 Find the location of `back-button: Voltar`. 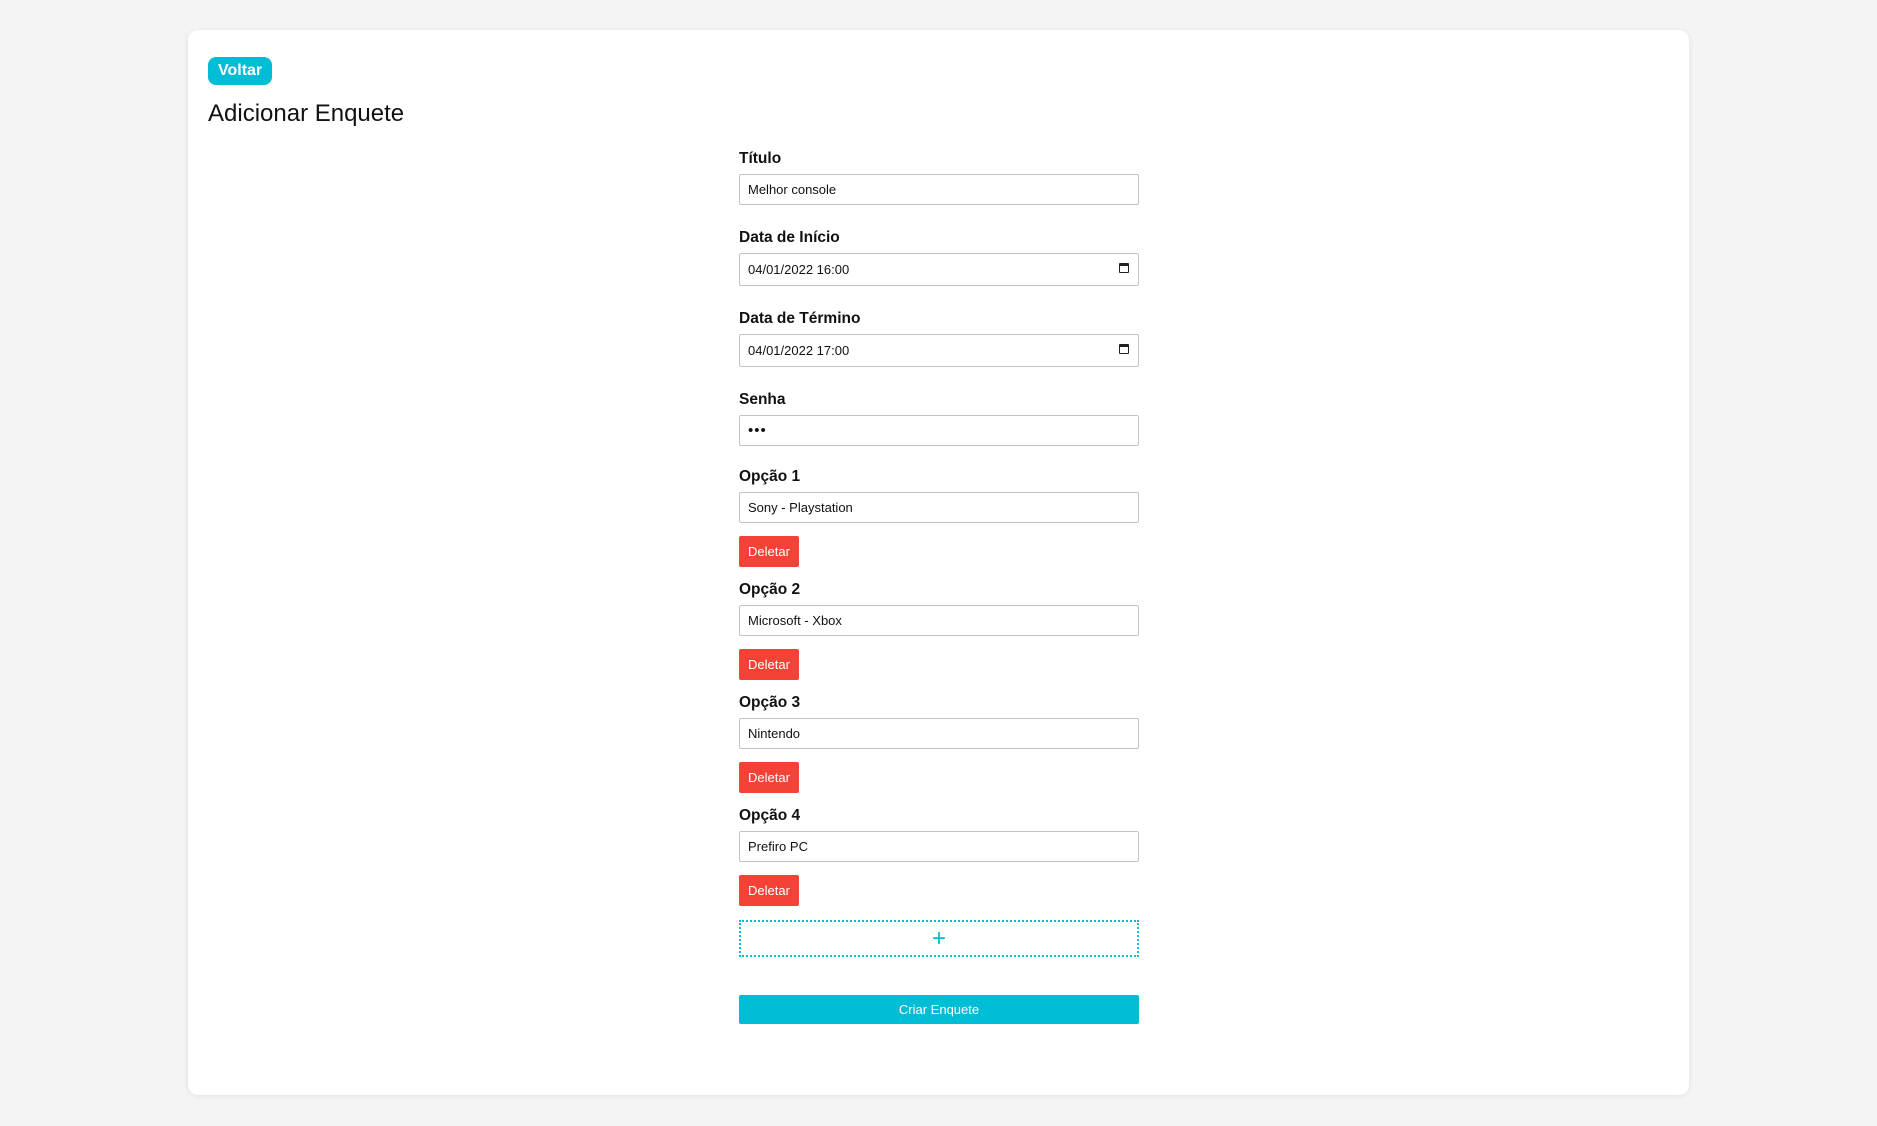

back-button: Voltar is located at coordinates (240, 71).